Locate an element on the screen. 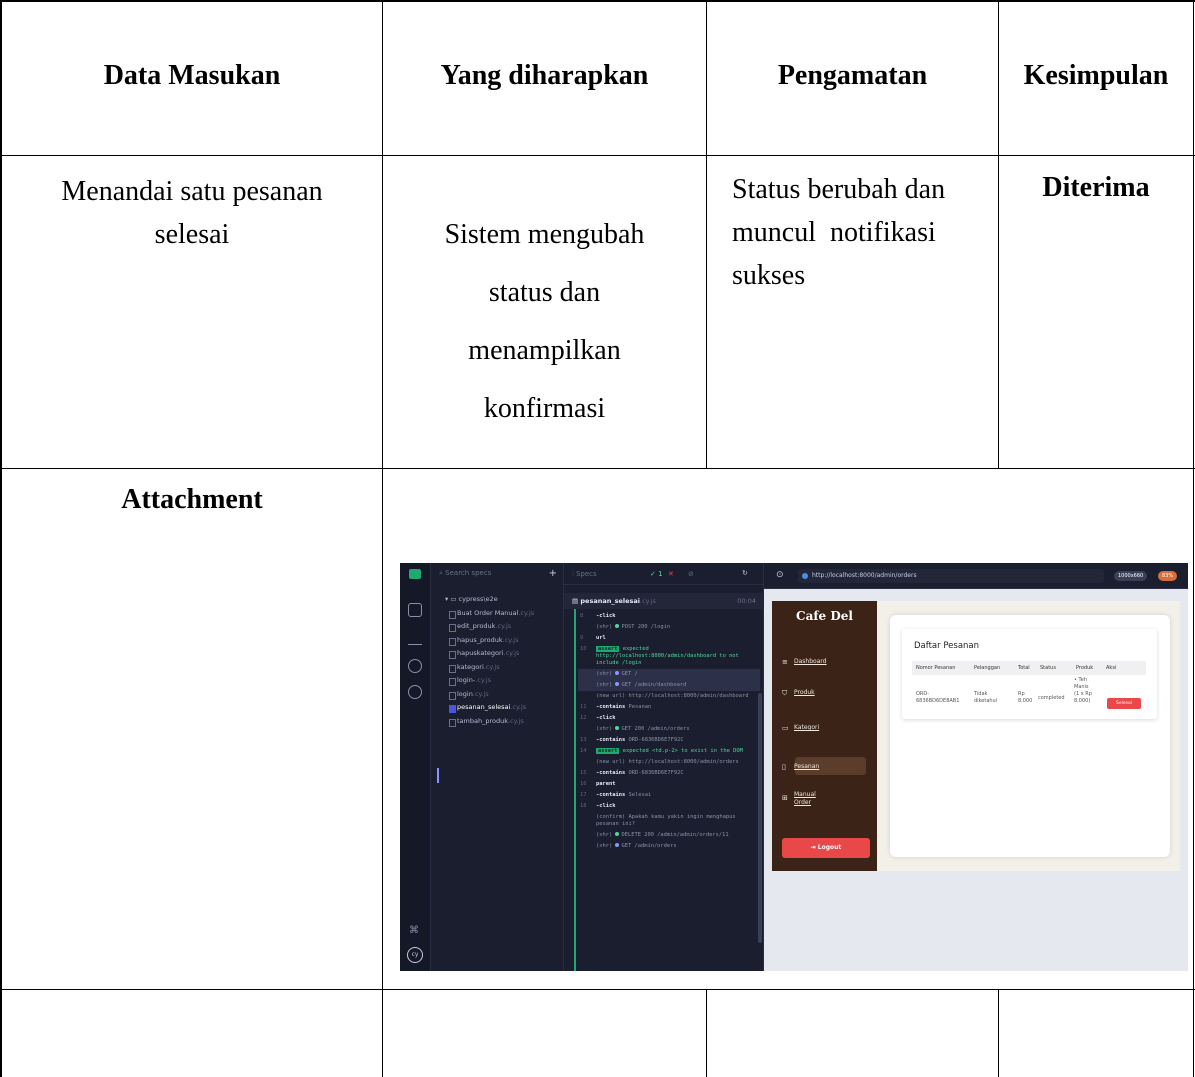  input-text-line: selesai is located at coordinates (192, 235).